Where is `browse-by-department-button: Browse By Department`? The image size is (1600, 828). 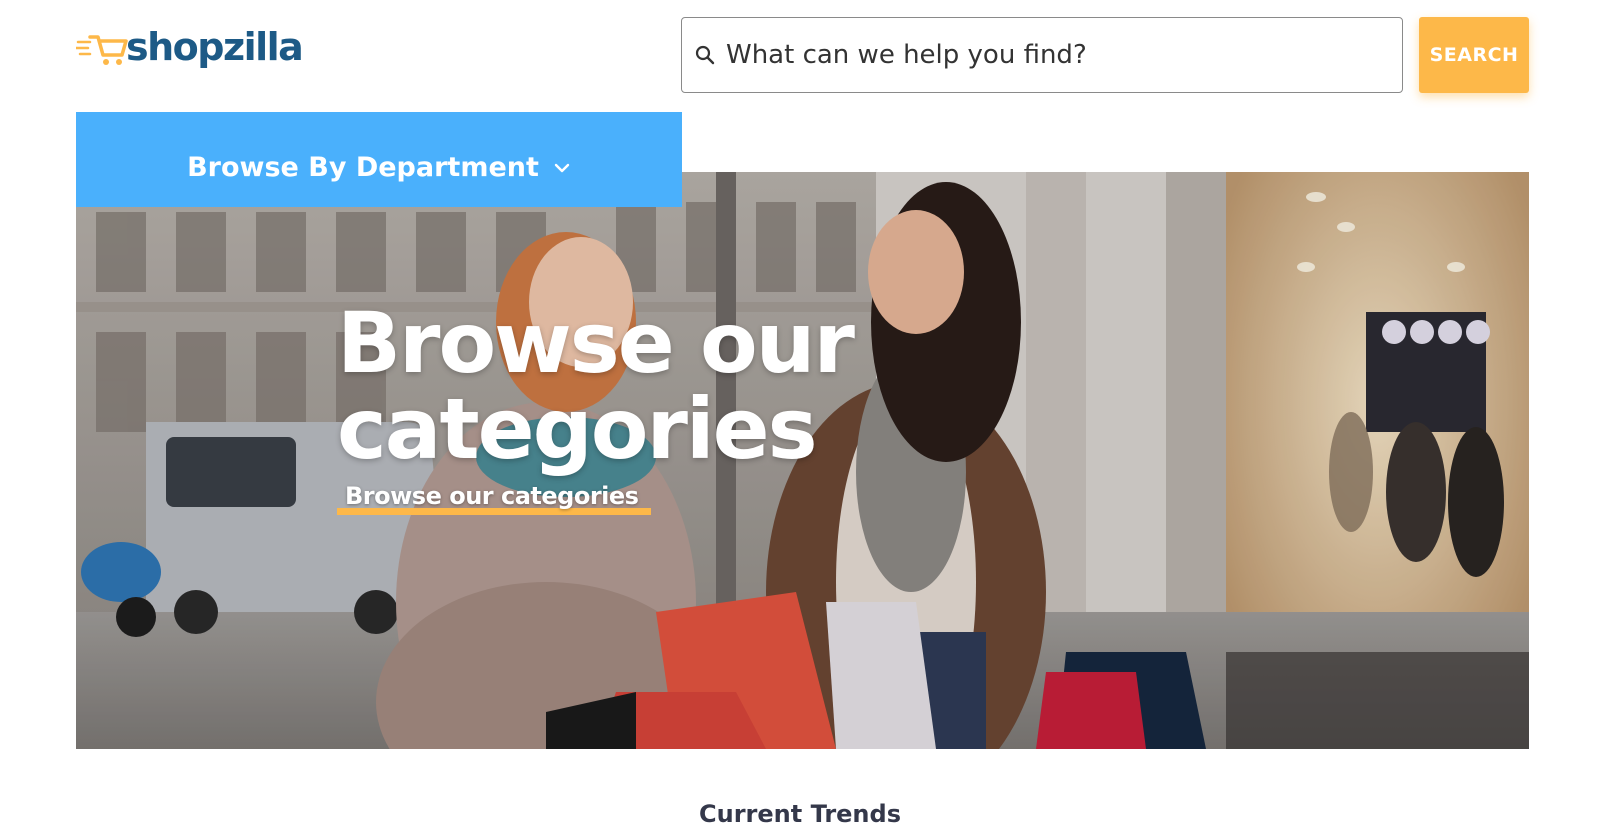 browse-by-department-button: Browse By Department is located at coordinates (379, 159).